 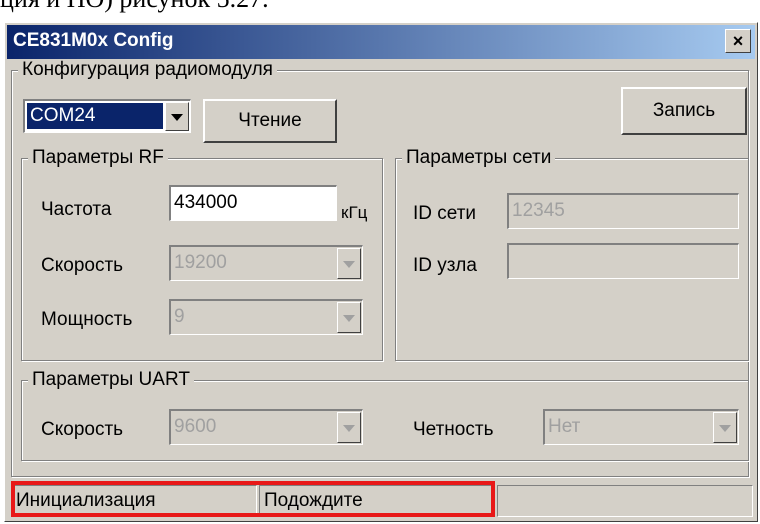 I want to click on node-id-label: ID узла, so click(x=445, y=265).